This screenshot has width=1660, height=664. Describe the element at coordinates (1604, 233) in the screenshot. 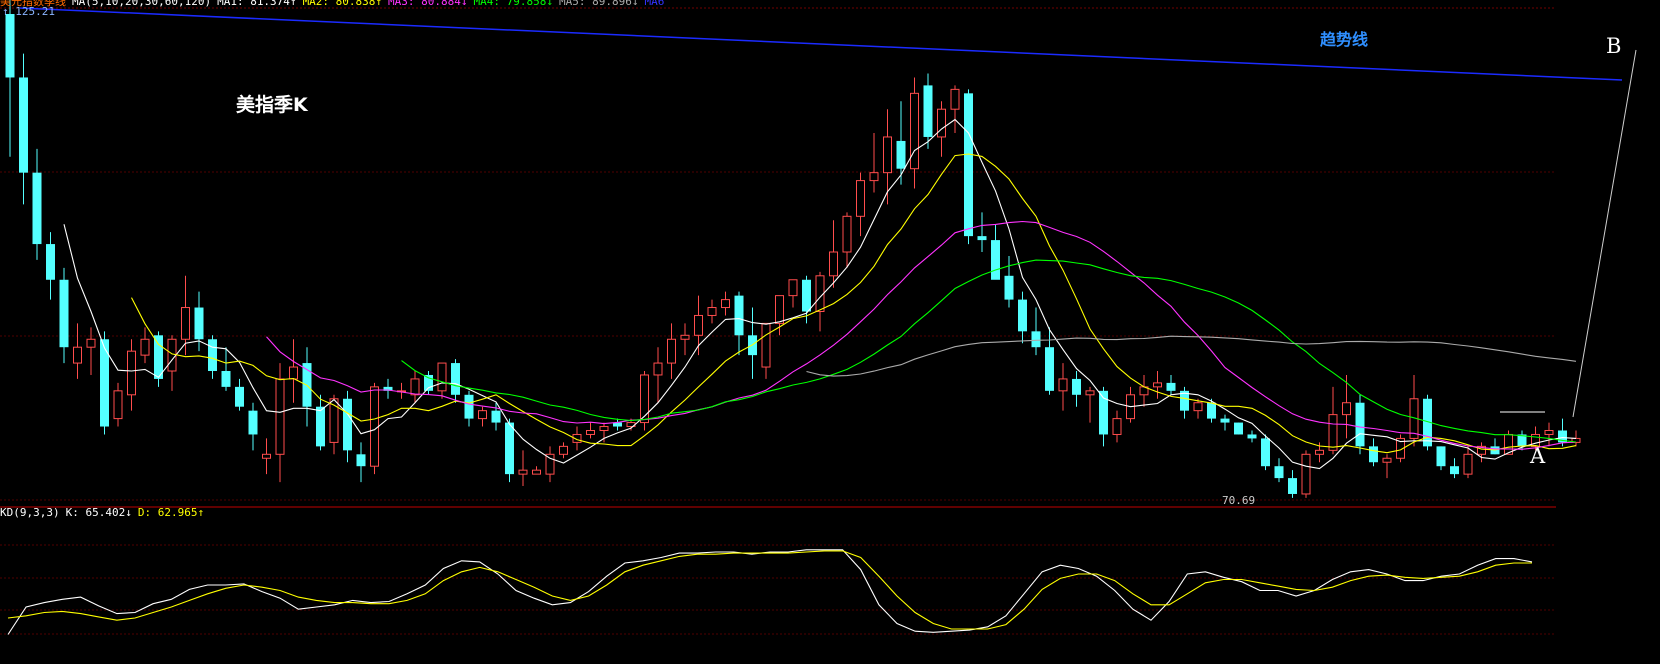

I see `a-b-line` at that location.